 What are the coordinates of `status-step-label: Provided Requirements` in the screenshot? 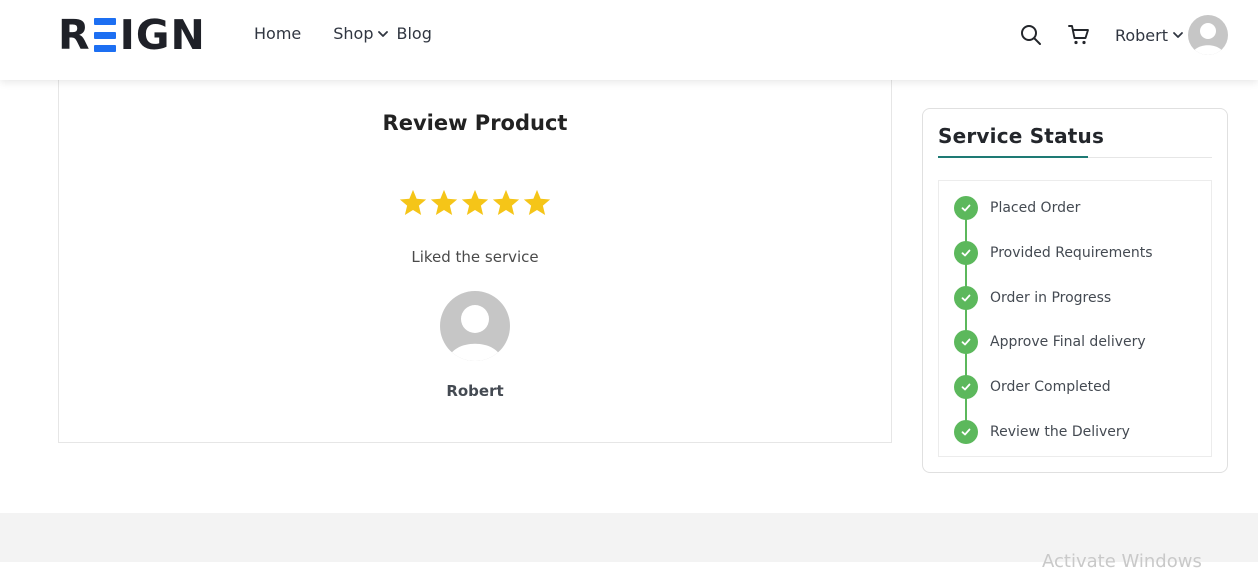 It's located at (1071, 253).